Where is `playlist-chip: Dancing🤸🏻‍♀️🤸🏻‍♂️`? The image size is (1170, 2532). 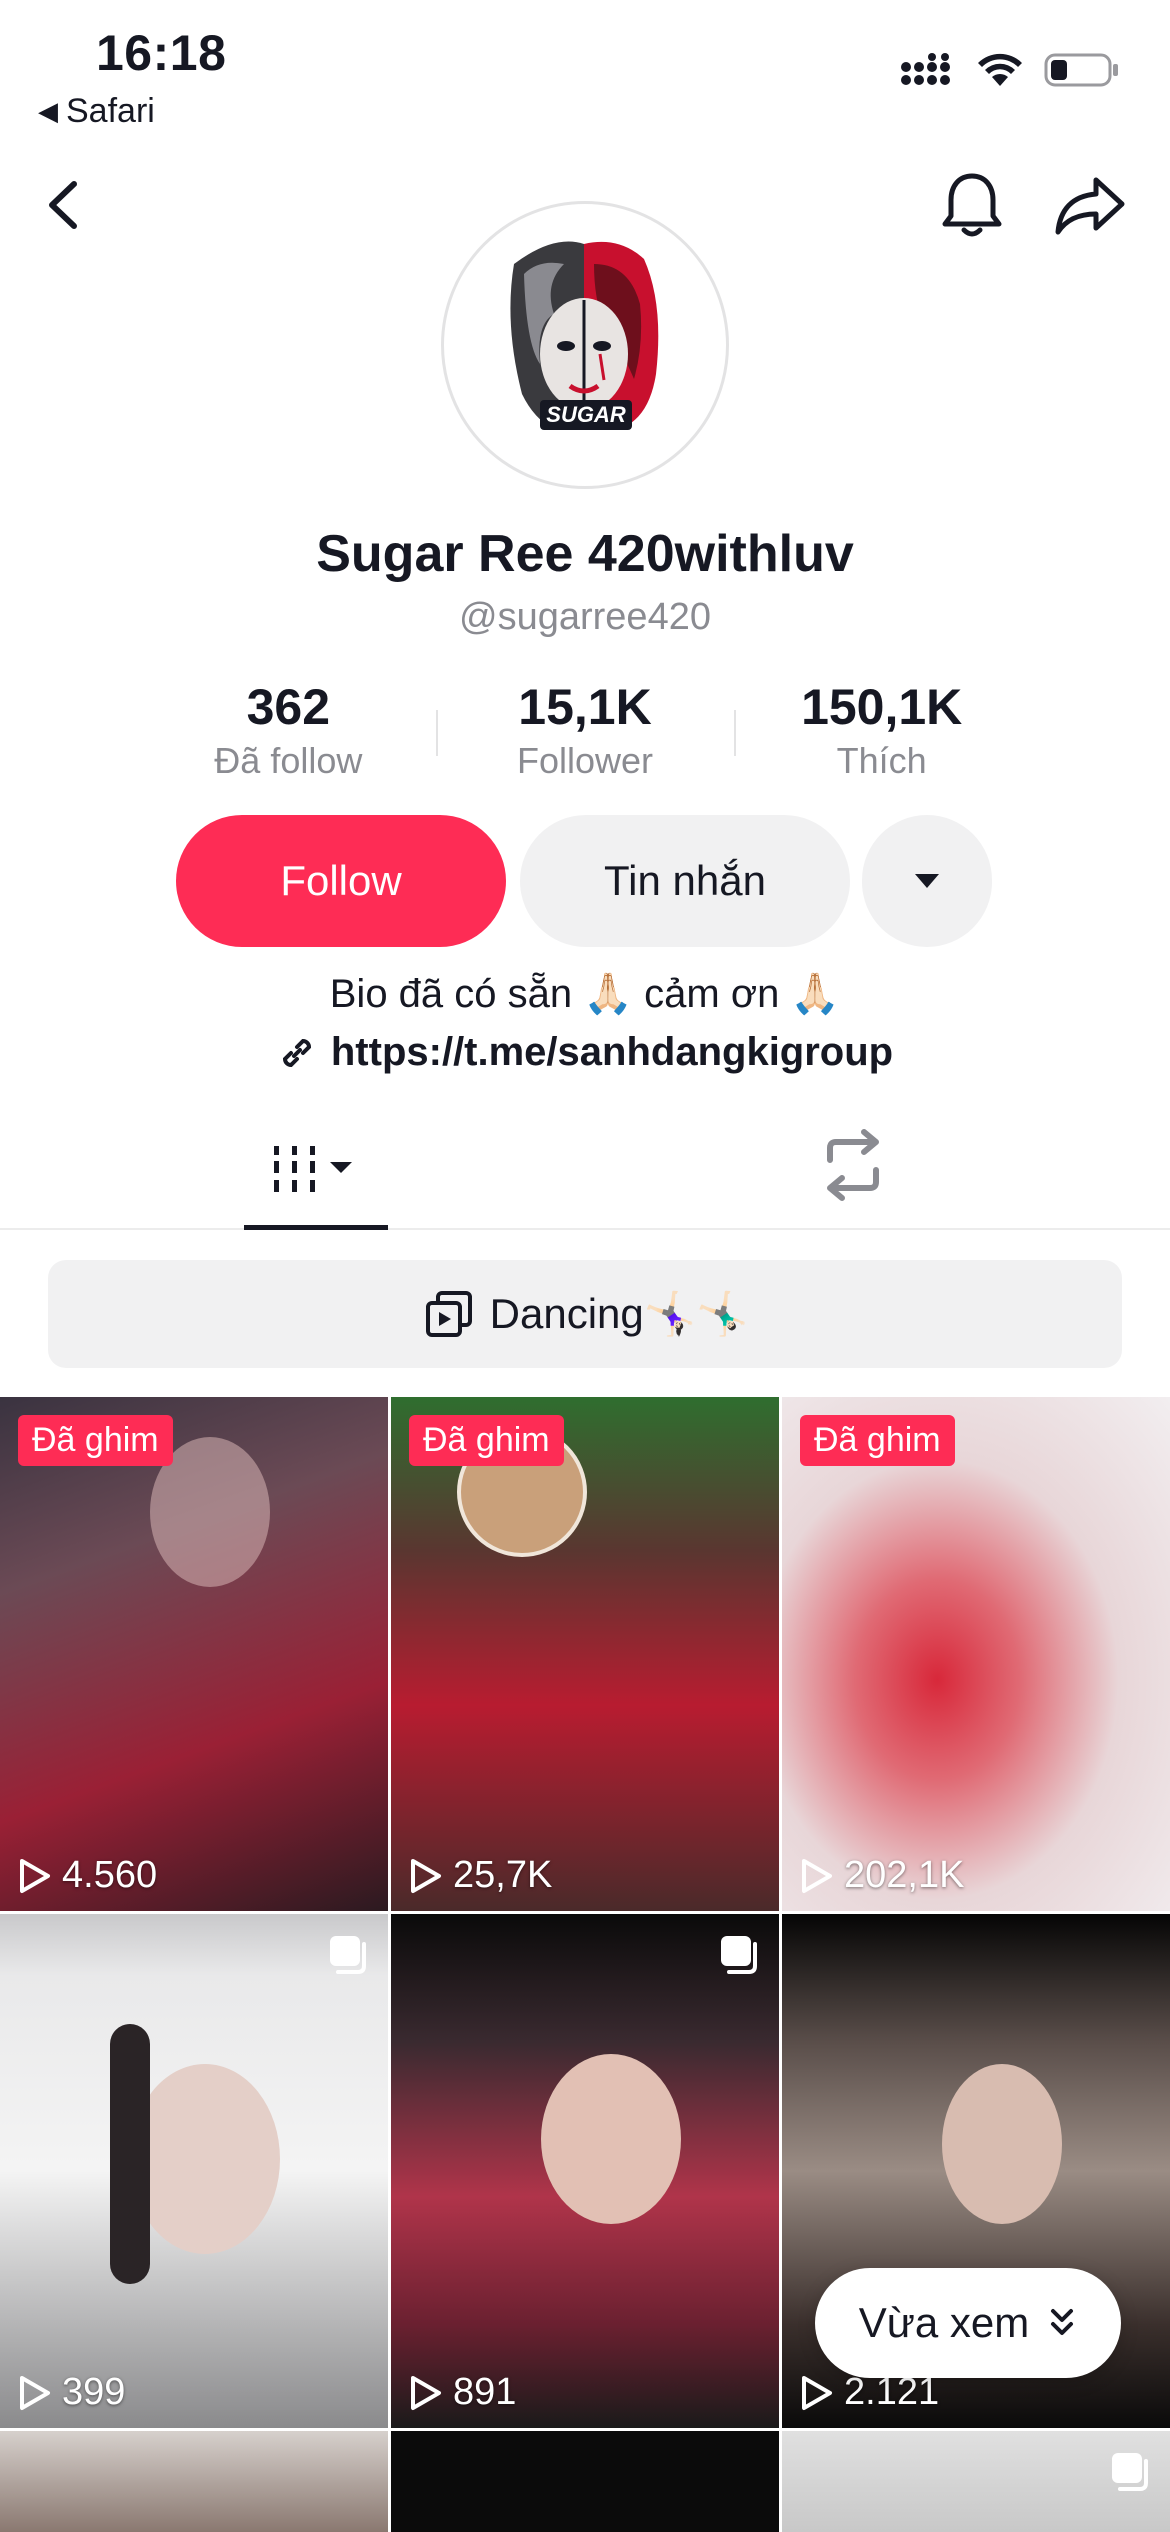 playlist-chip: Dancing🤸🏻‍♀️🤸🏻‍♂️ is located at coordinates (585, 1314).